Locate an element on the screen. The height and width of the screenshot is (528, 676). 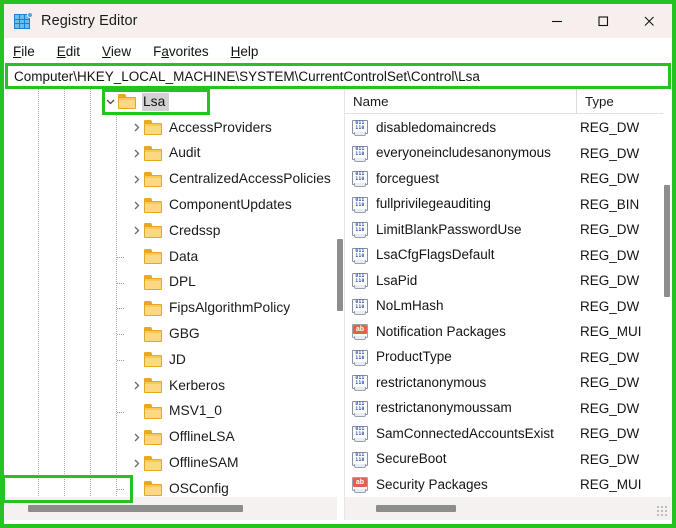
menu-item-file: File is located at coordinates (24, 51).